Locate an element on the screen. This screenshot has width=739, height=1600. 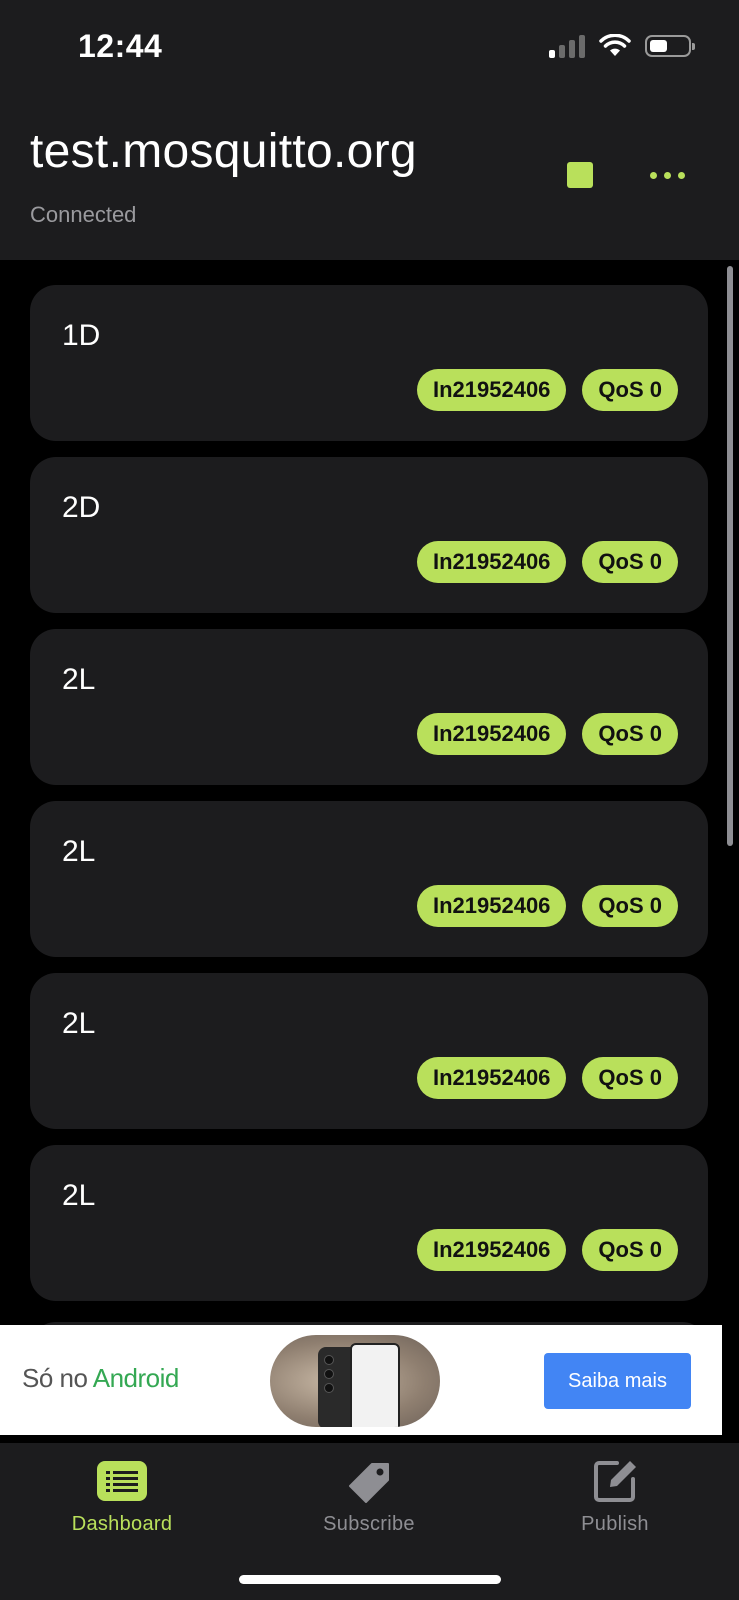
ad-phone-image is located at coordinates (355, 1381).